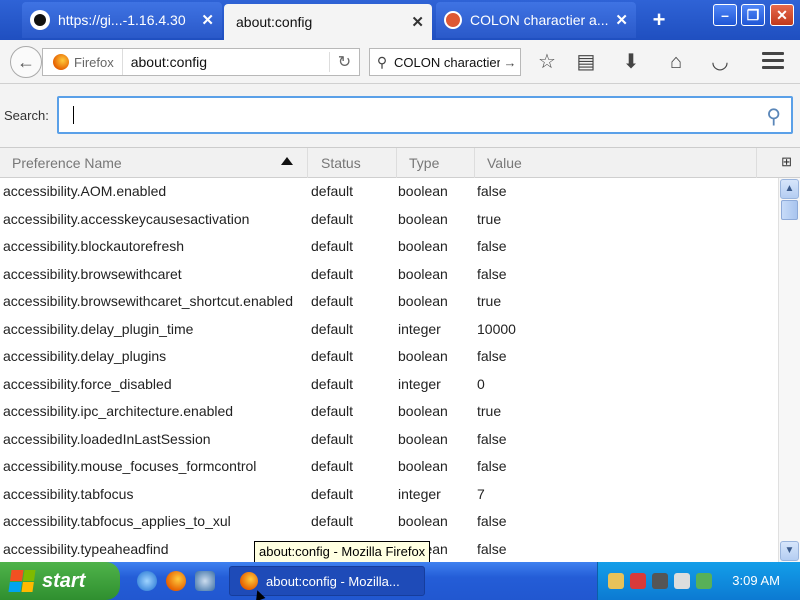 This screenshot has height=600, width=800. What do you see at coordinates (489, 218) in the screenshot?
I see `pref-value-cell: true` at bounding box center [489, 218].